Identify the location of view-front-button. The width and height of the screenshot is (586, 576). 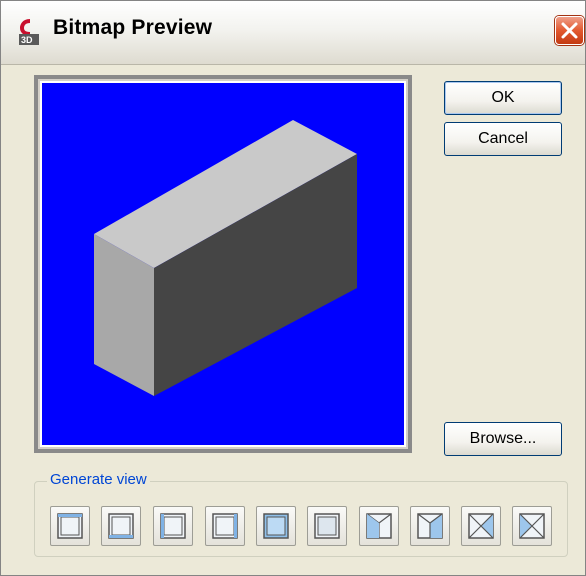
(276, 526).